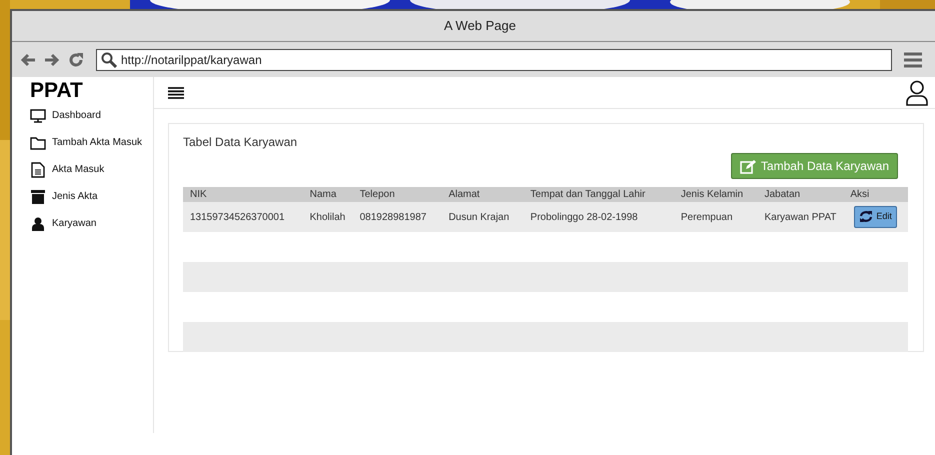 The width and height of the screenshot is (935, 455). Describe the element at coordinates (198, 194) in the screenshot. I see `column-header: NIK` at that location.